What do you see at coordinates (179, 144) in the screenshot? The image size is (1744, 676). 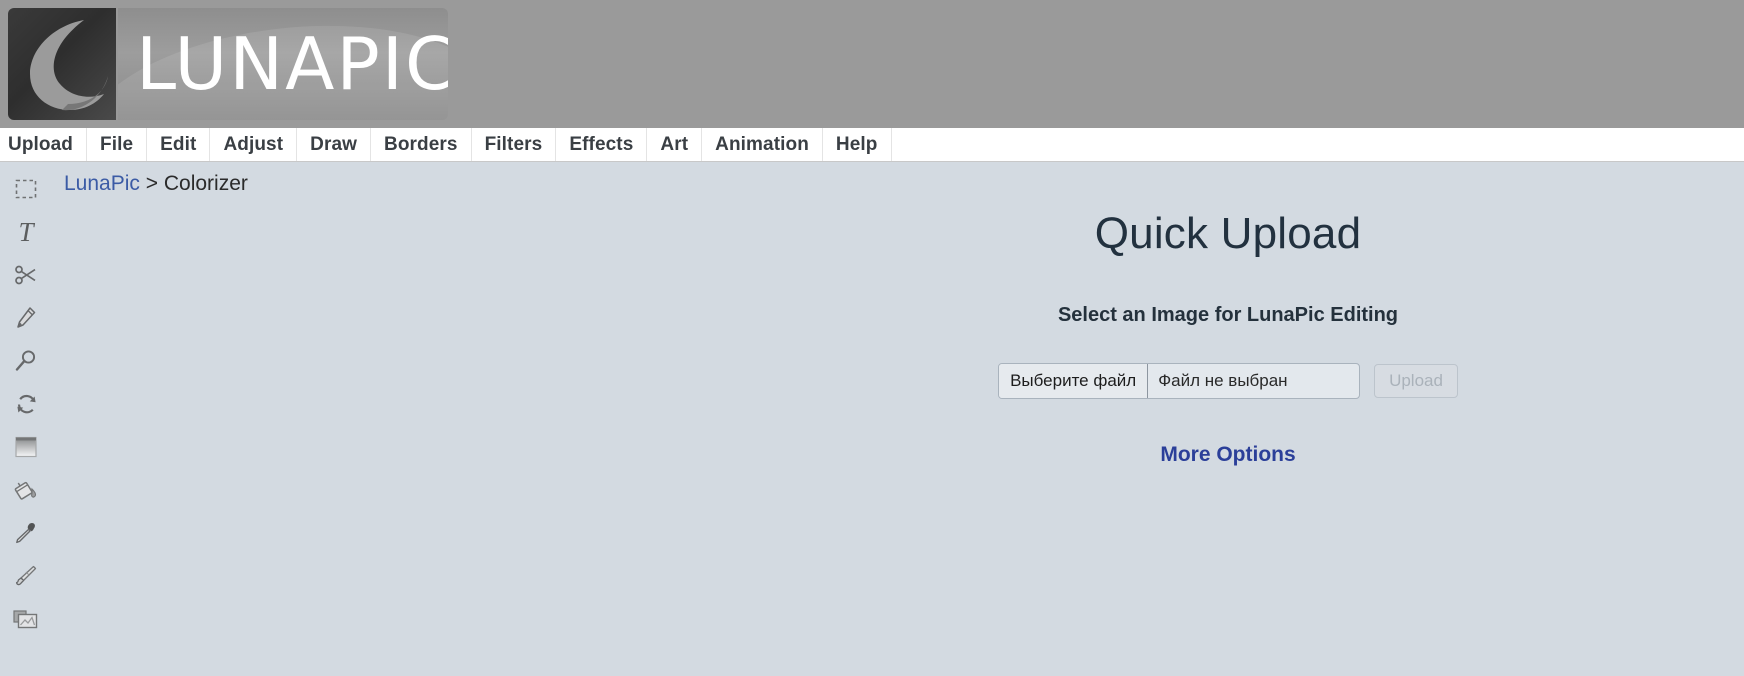 I see `menu-item-edit: Edit` at bounding box center [179, 144].